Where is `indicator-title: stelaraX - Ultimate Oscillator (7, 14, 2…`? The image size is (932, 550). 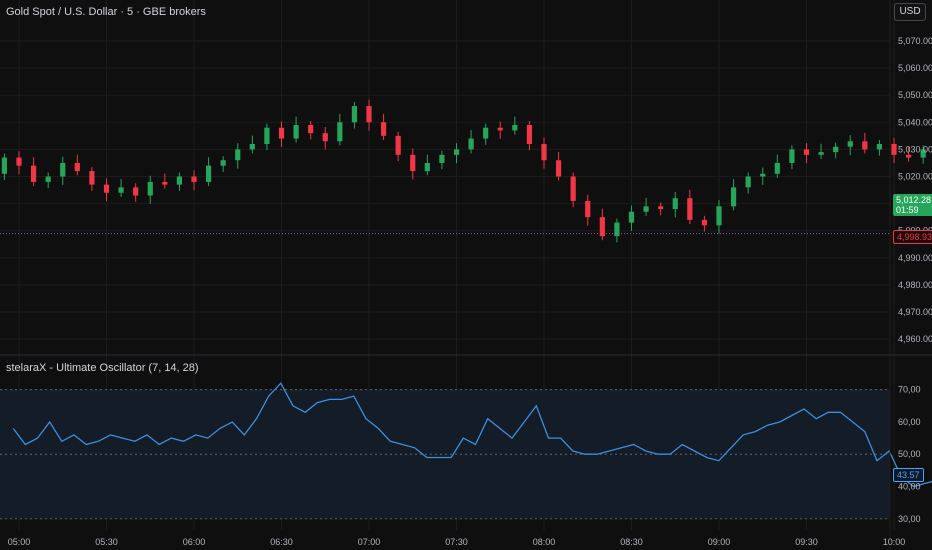 indicator-title: stelaraX - Ultimate Oscillator (7, 14, 2… is located at coordinates (102, 368).